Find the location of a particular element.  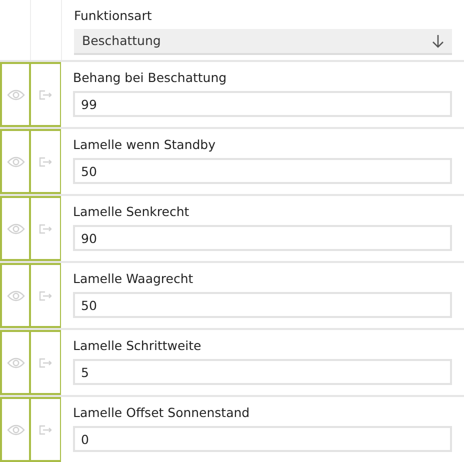

input-field: 5 is located at coordinates (262, 372).